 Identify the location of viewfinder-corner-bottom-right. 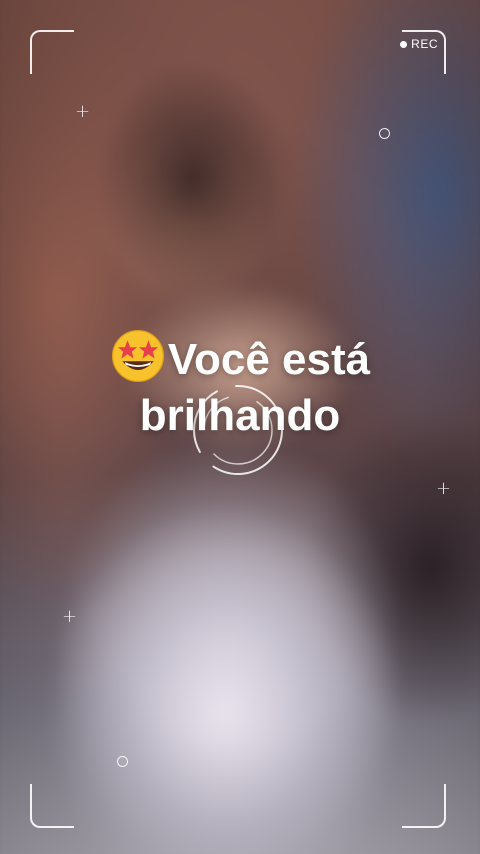
(424, 806).